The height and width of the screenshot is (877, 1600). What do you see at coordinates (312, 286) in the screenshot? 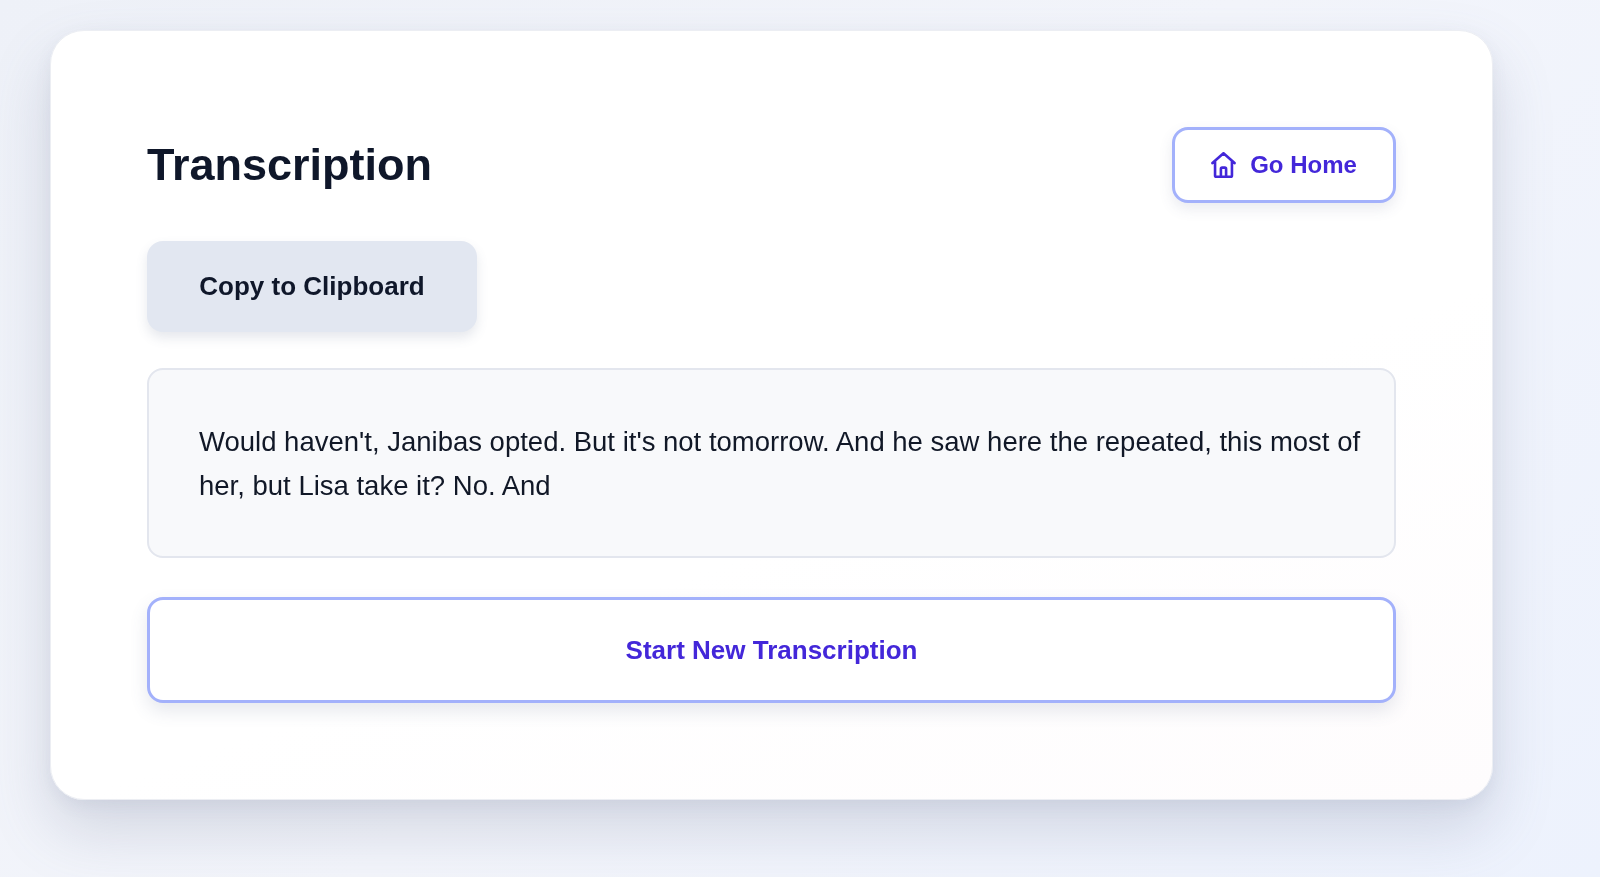
I see `copy-to-clipboard-button: Copy to Clipboard` at bounding box center [312, 286].